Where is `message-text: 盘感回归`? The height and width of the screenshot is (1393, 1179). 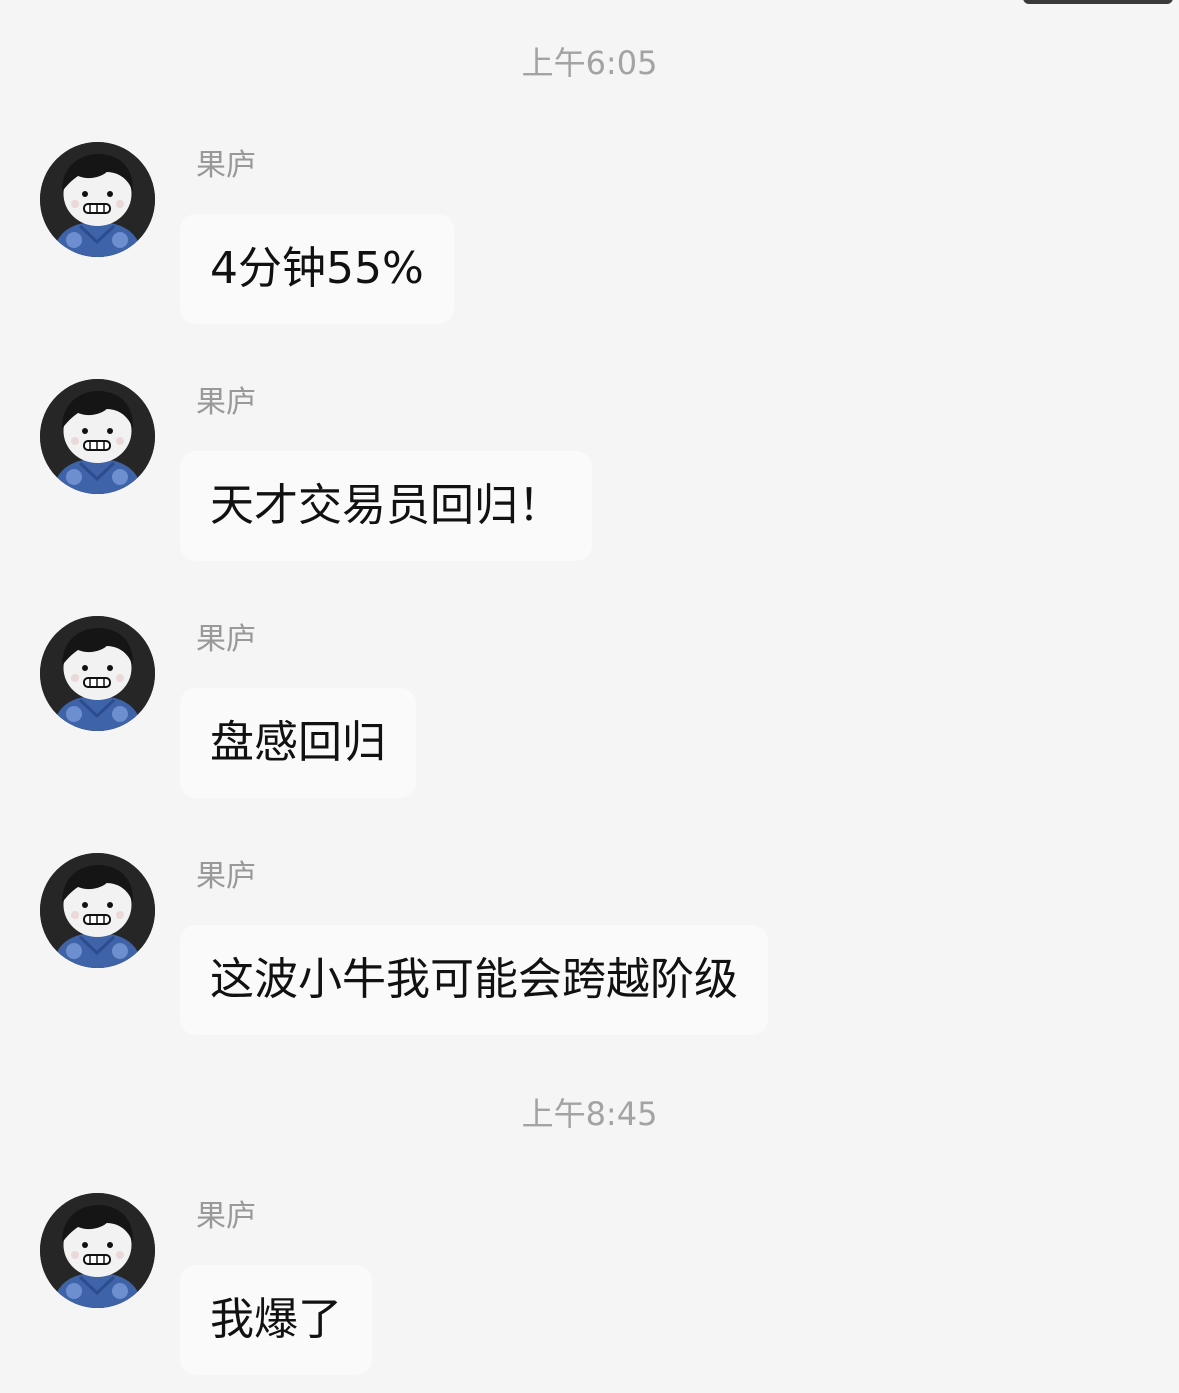 message-text: 盘感回归 is located at coordinates (298, 742).